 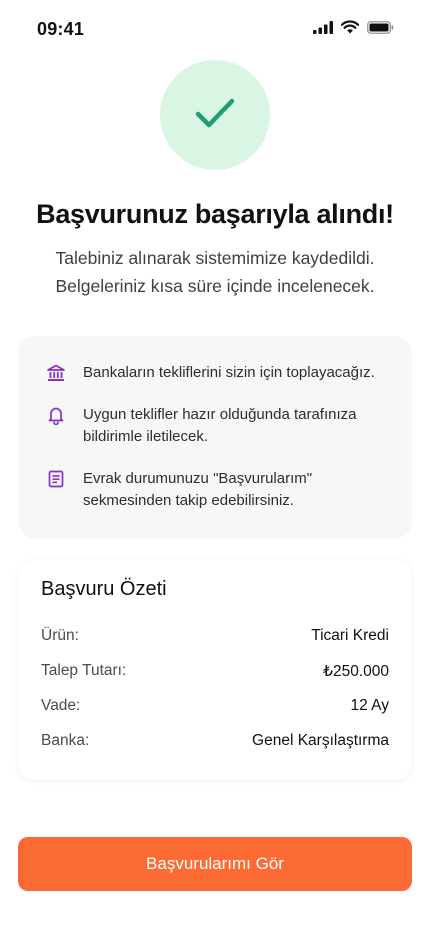 I want to click on summary-value: Ticari Kredi, so click(x=350, y=635).